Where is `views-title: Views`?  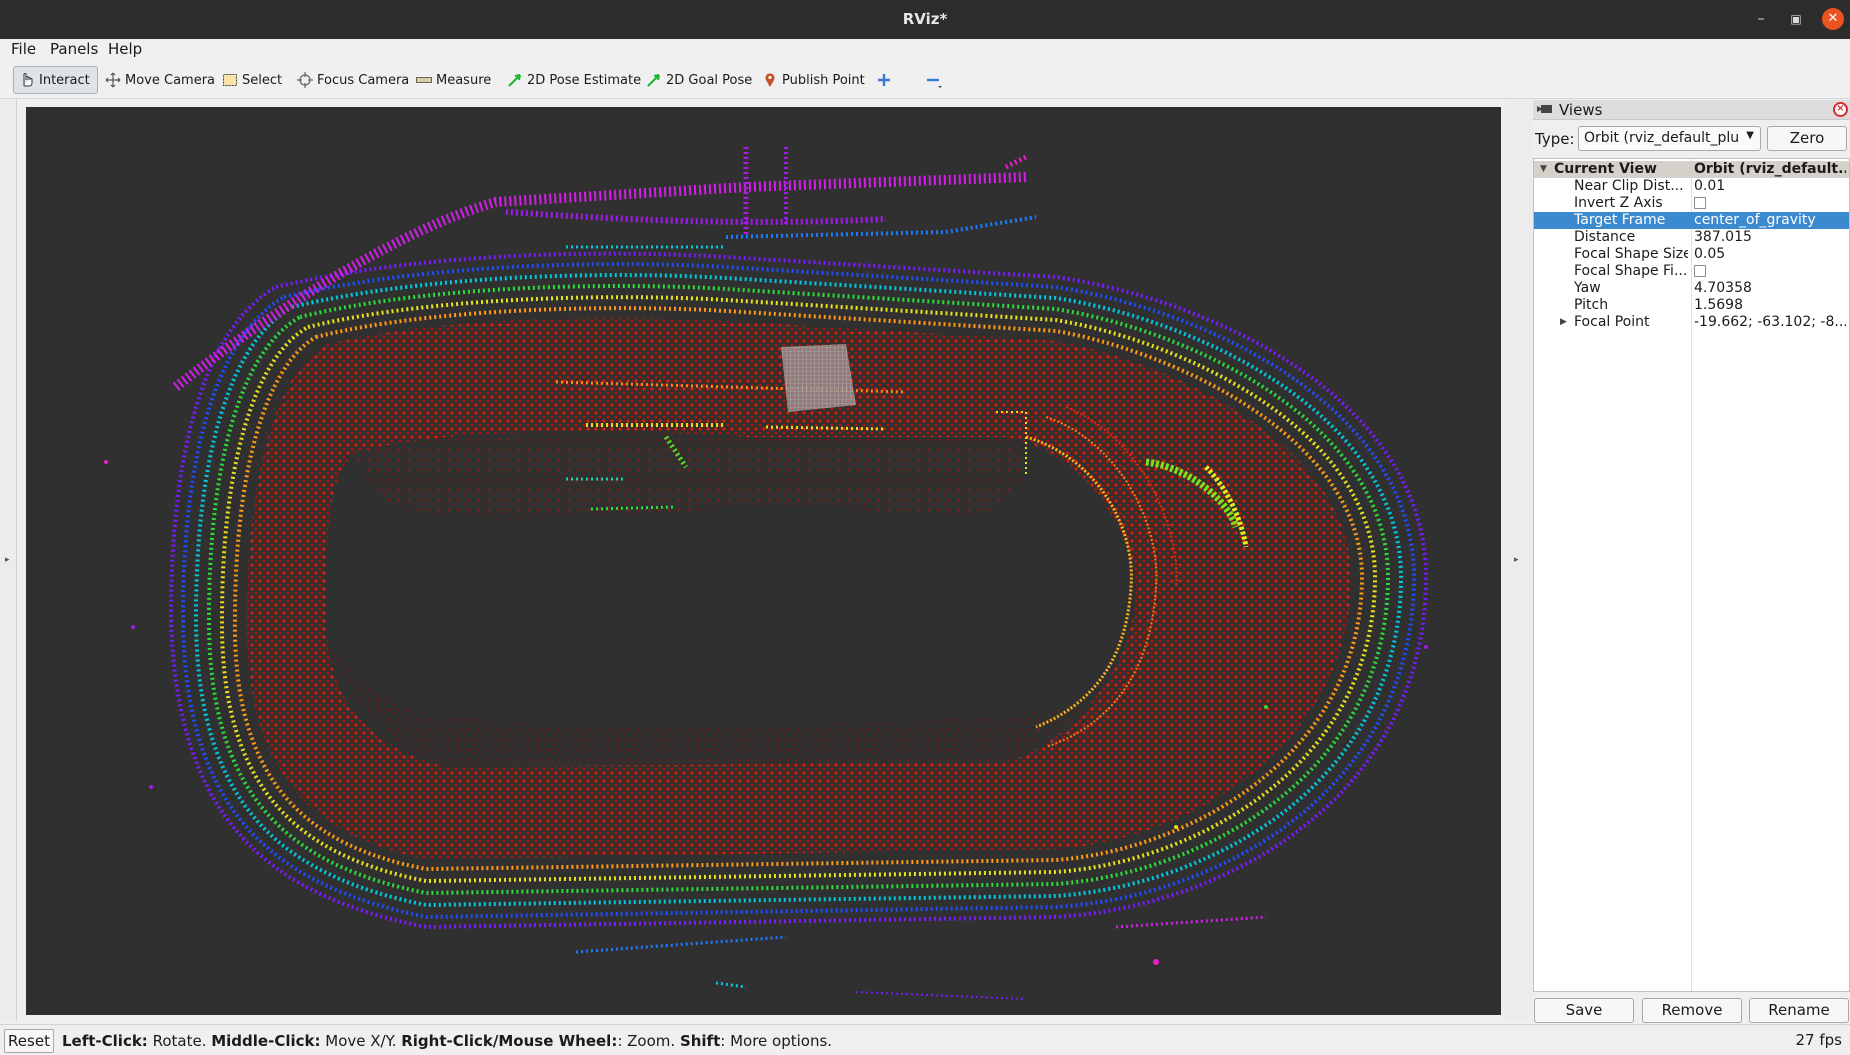 views-title: Views is located at coordinates (1581, 109).